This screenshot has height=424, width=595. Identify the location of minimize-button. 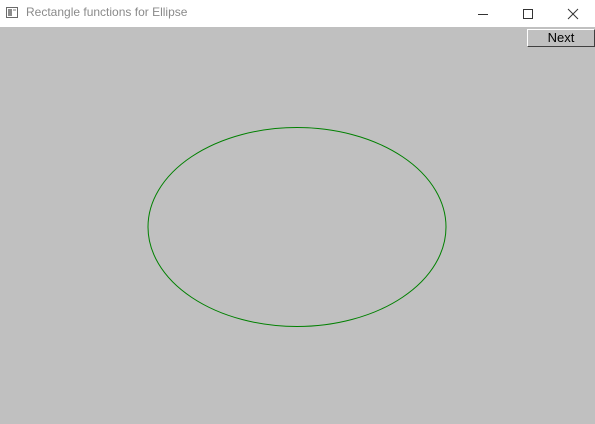
(482, 13).